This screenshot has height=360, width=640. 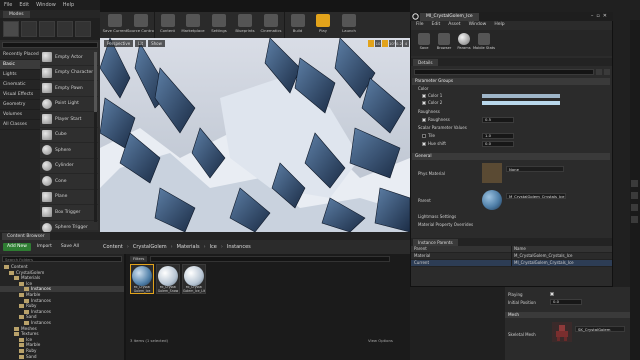 I want to click on view-options-button: View Options, so click(x=380, y=340).